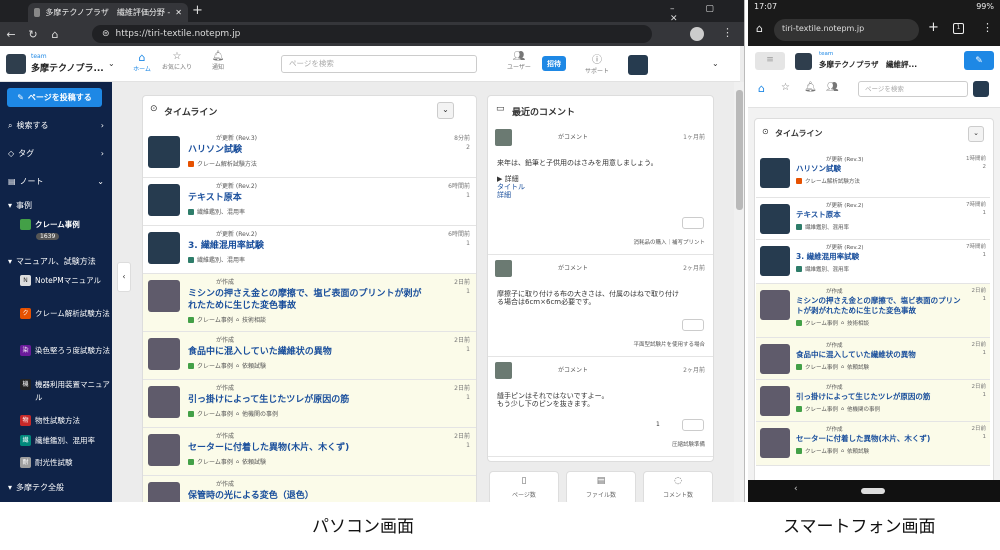  What do you see at coordinates (913, 89) in the screenshot?
I see `mobile-search-input: ページを検索` at bounding box center [913, 89].